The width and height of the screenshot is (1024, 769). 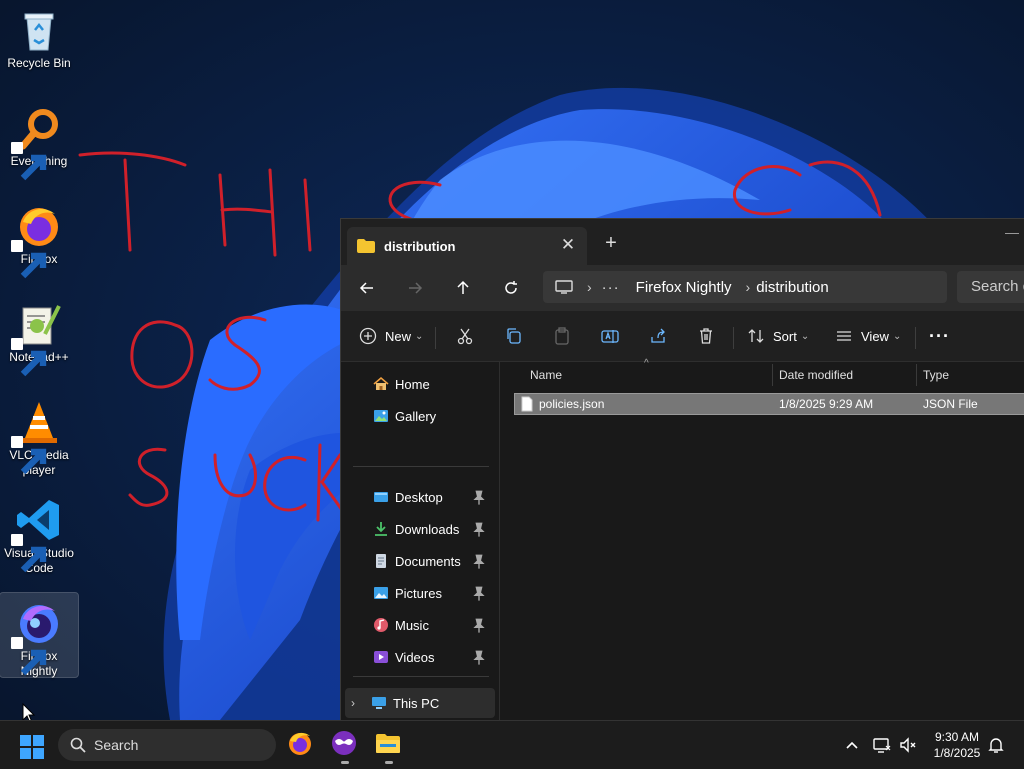 I want to click on nav-item-desktop: Desktop, so click(x=433, y=497).